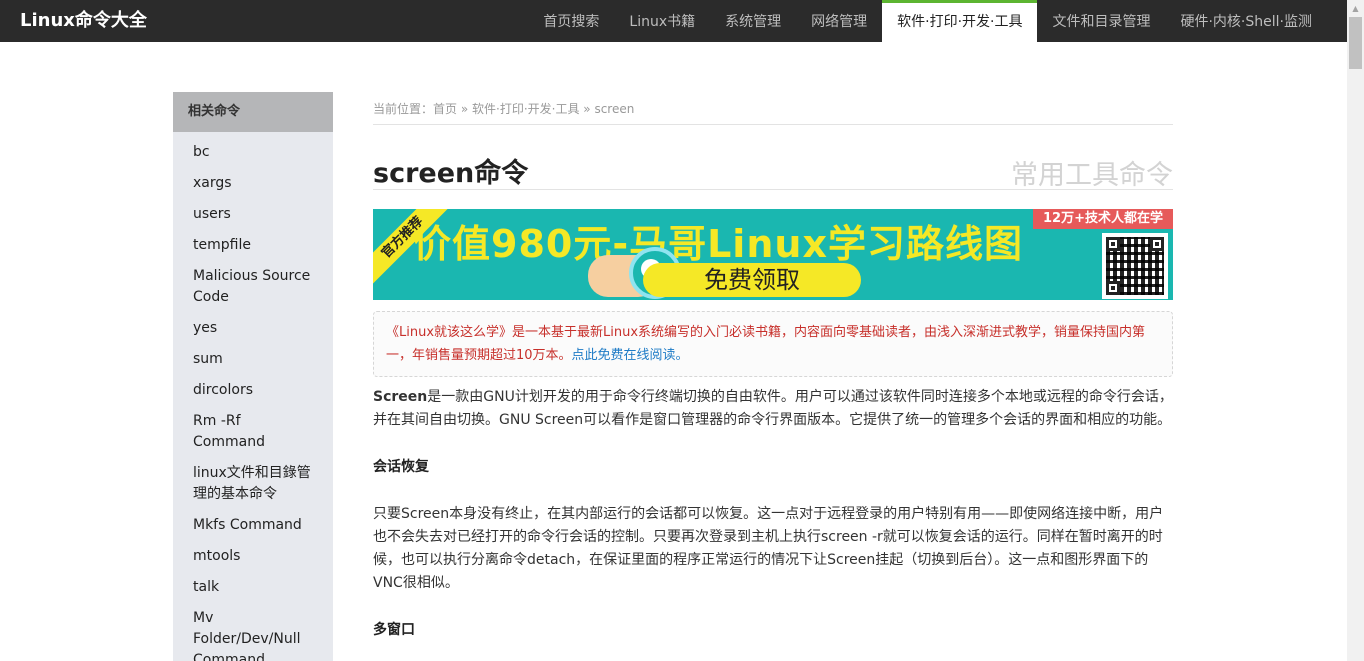  Describe the element at coordinates (253, 359) in the screenshot. I see `sidebar-item-sum: sum` at that location.